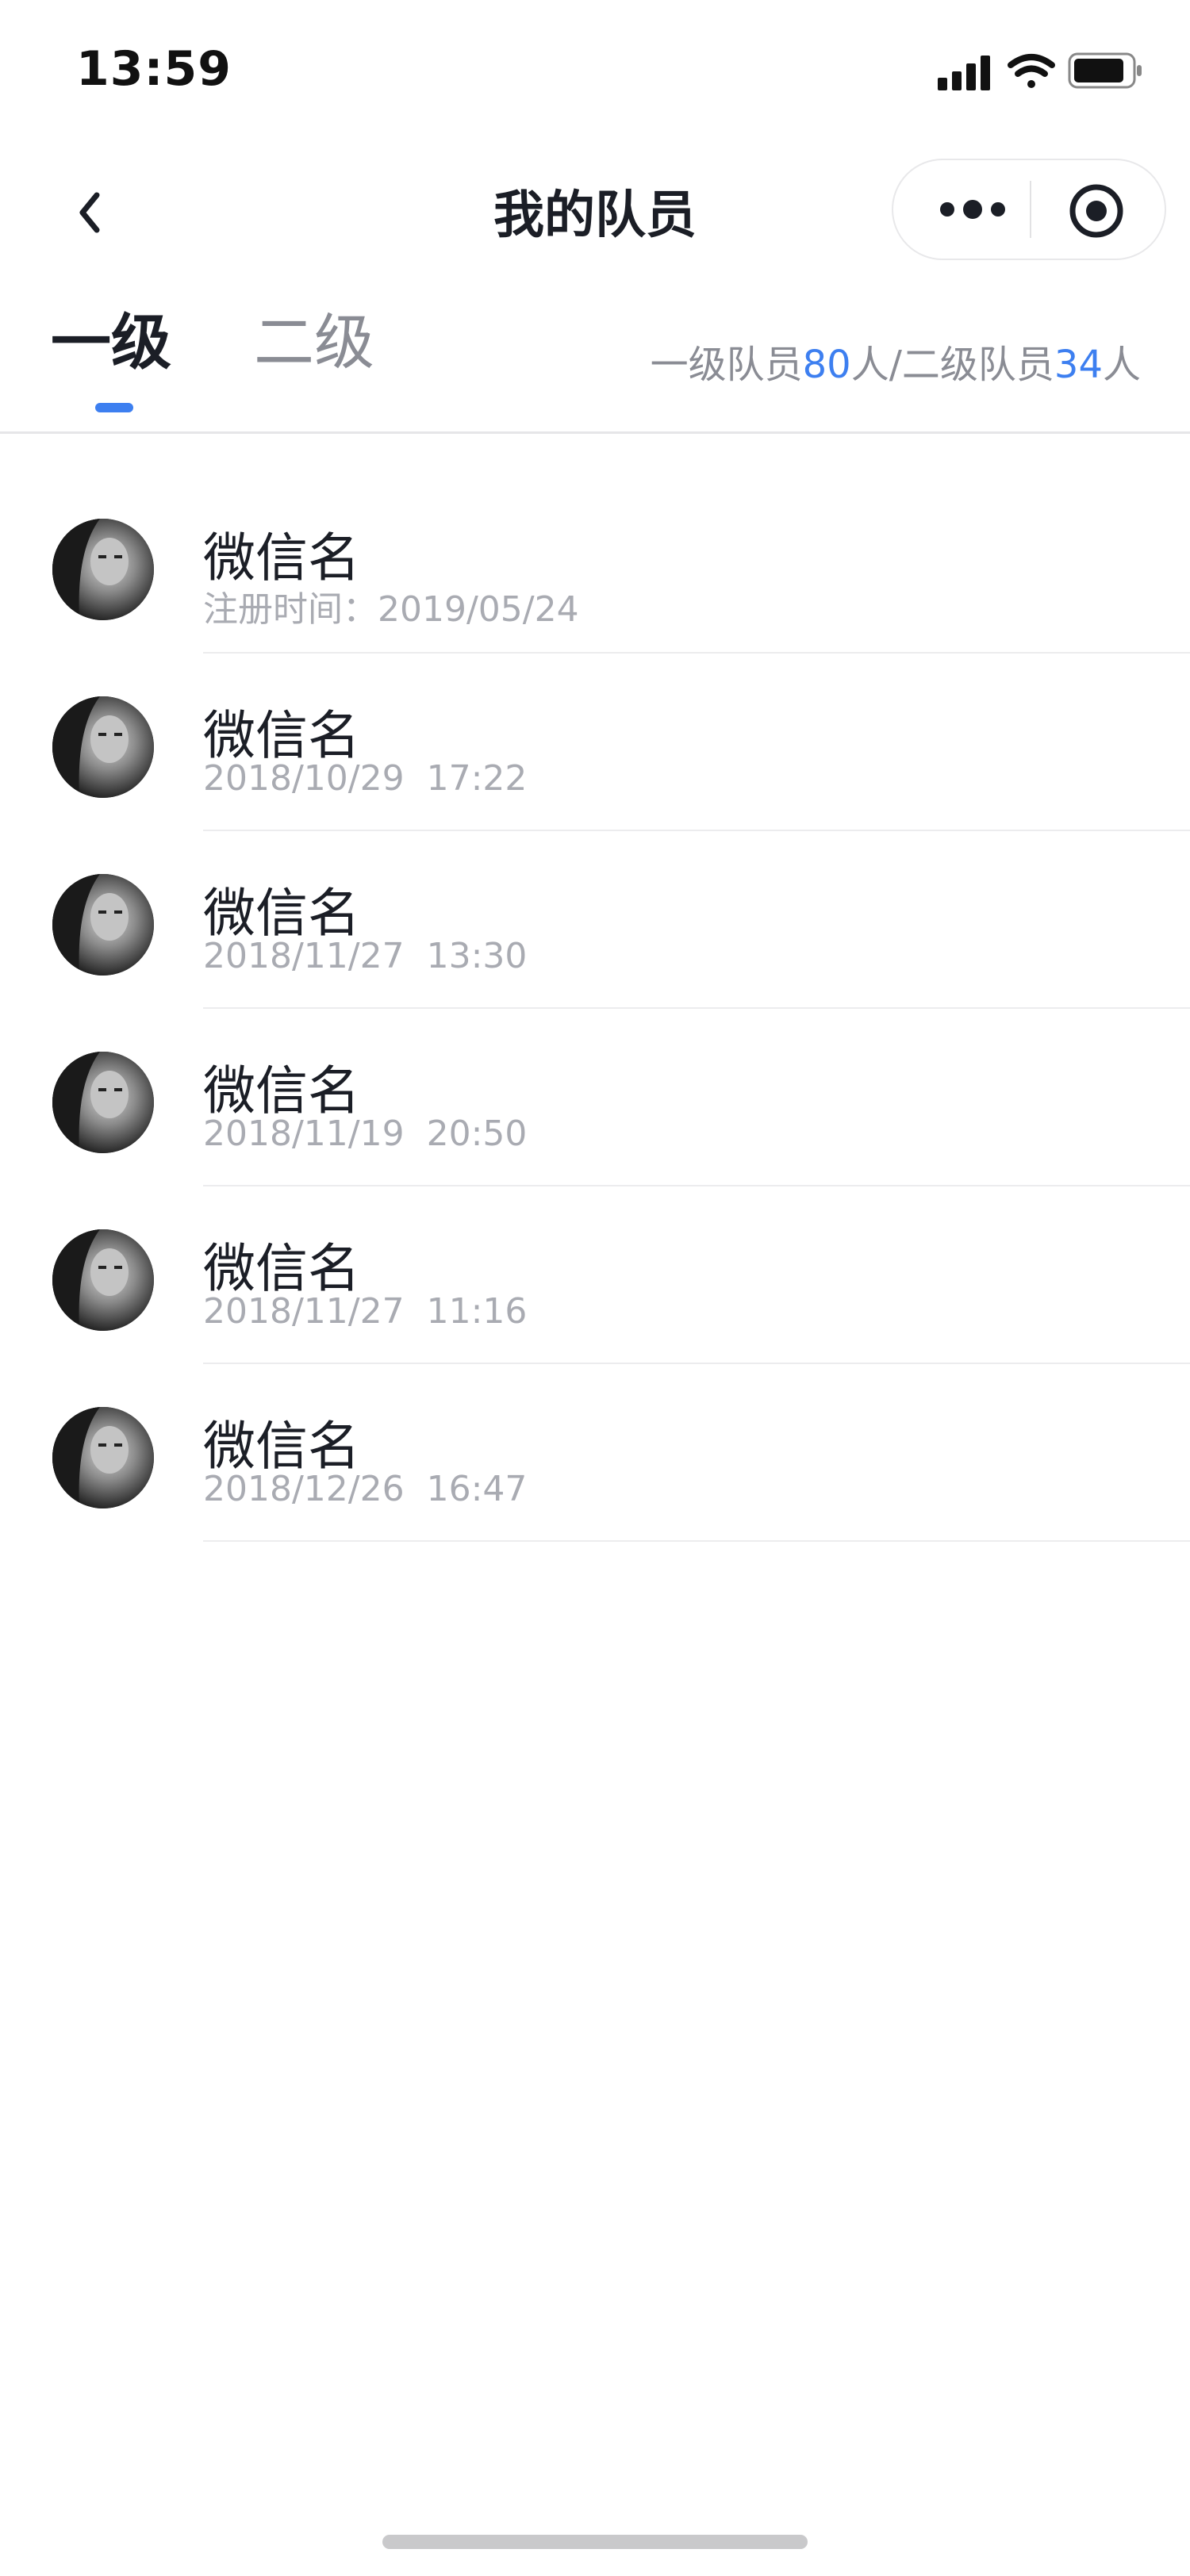 The height and width of the screenshot is (2576, 1190). I want to click on stats-count-2: 34, so click(1078, 365).